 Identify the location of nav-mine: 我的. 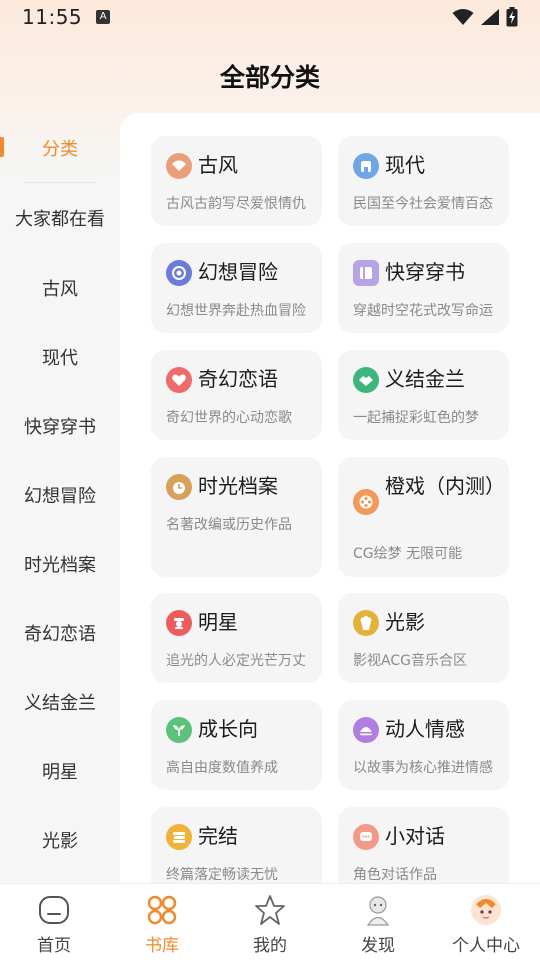
(270, 922).